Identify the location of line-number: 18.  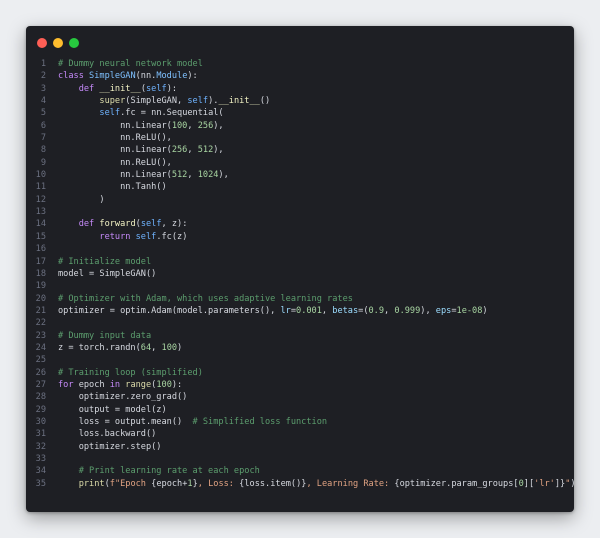
(40, 273).